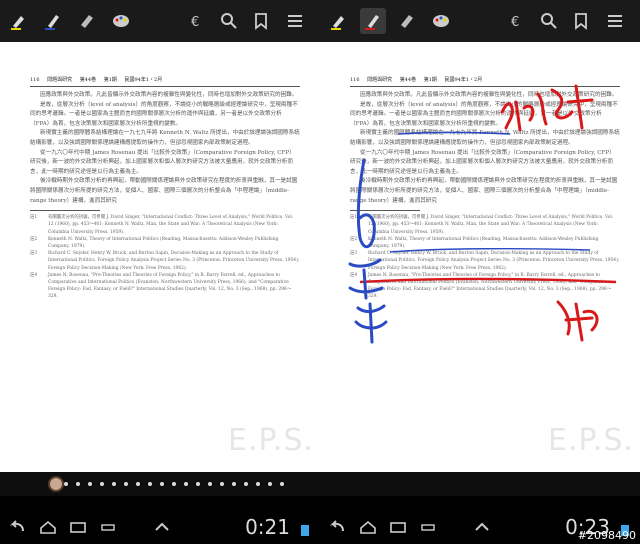  Describe the element at coordinates (385, 211) in the screenshot. I see `footnote-rule` at that location.